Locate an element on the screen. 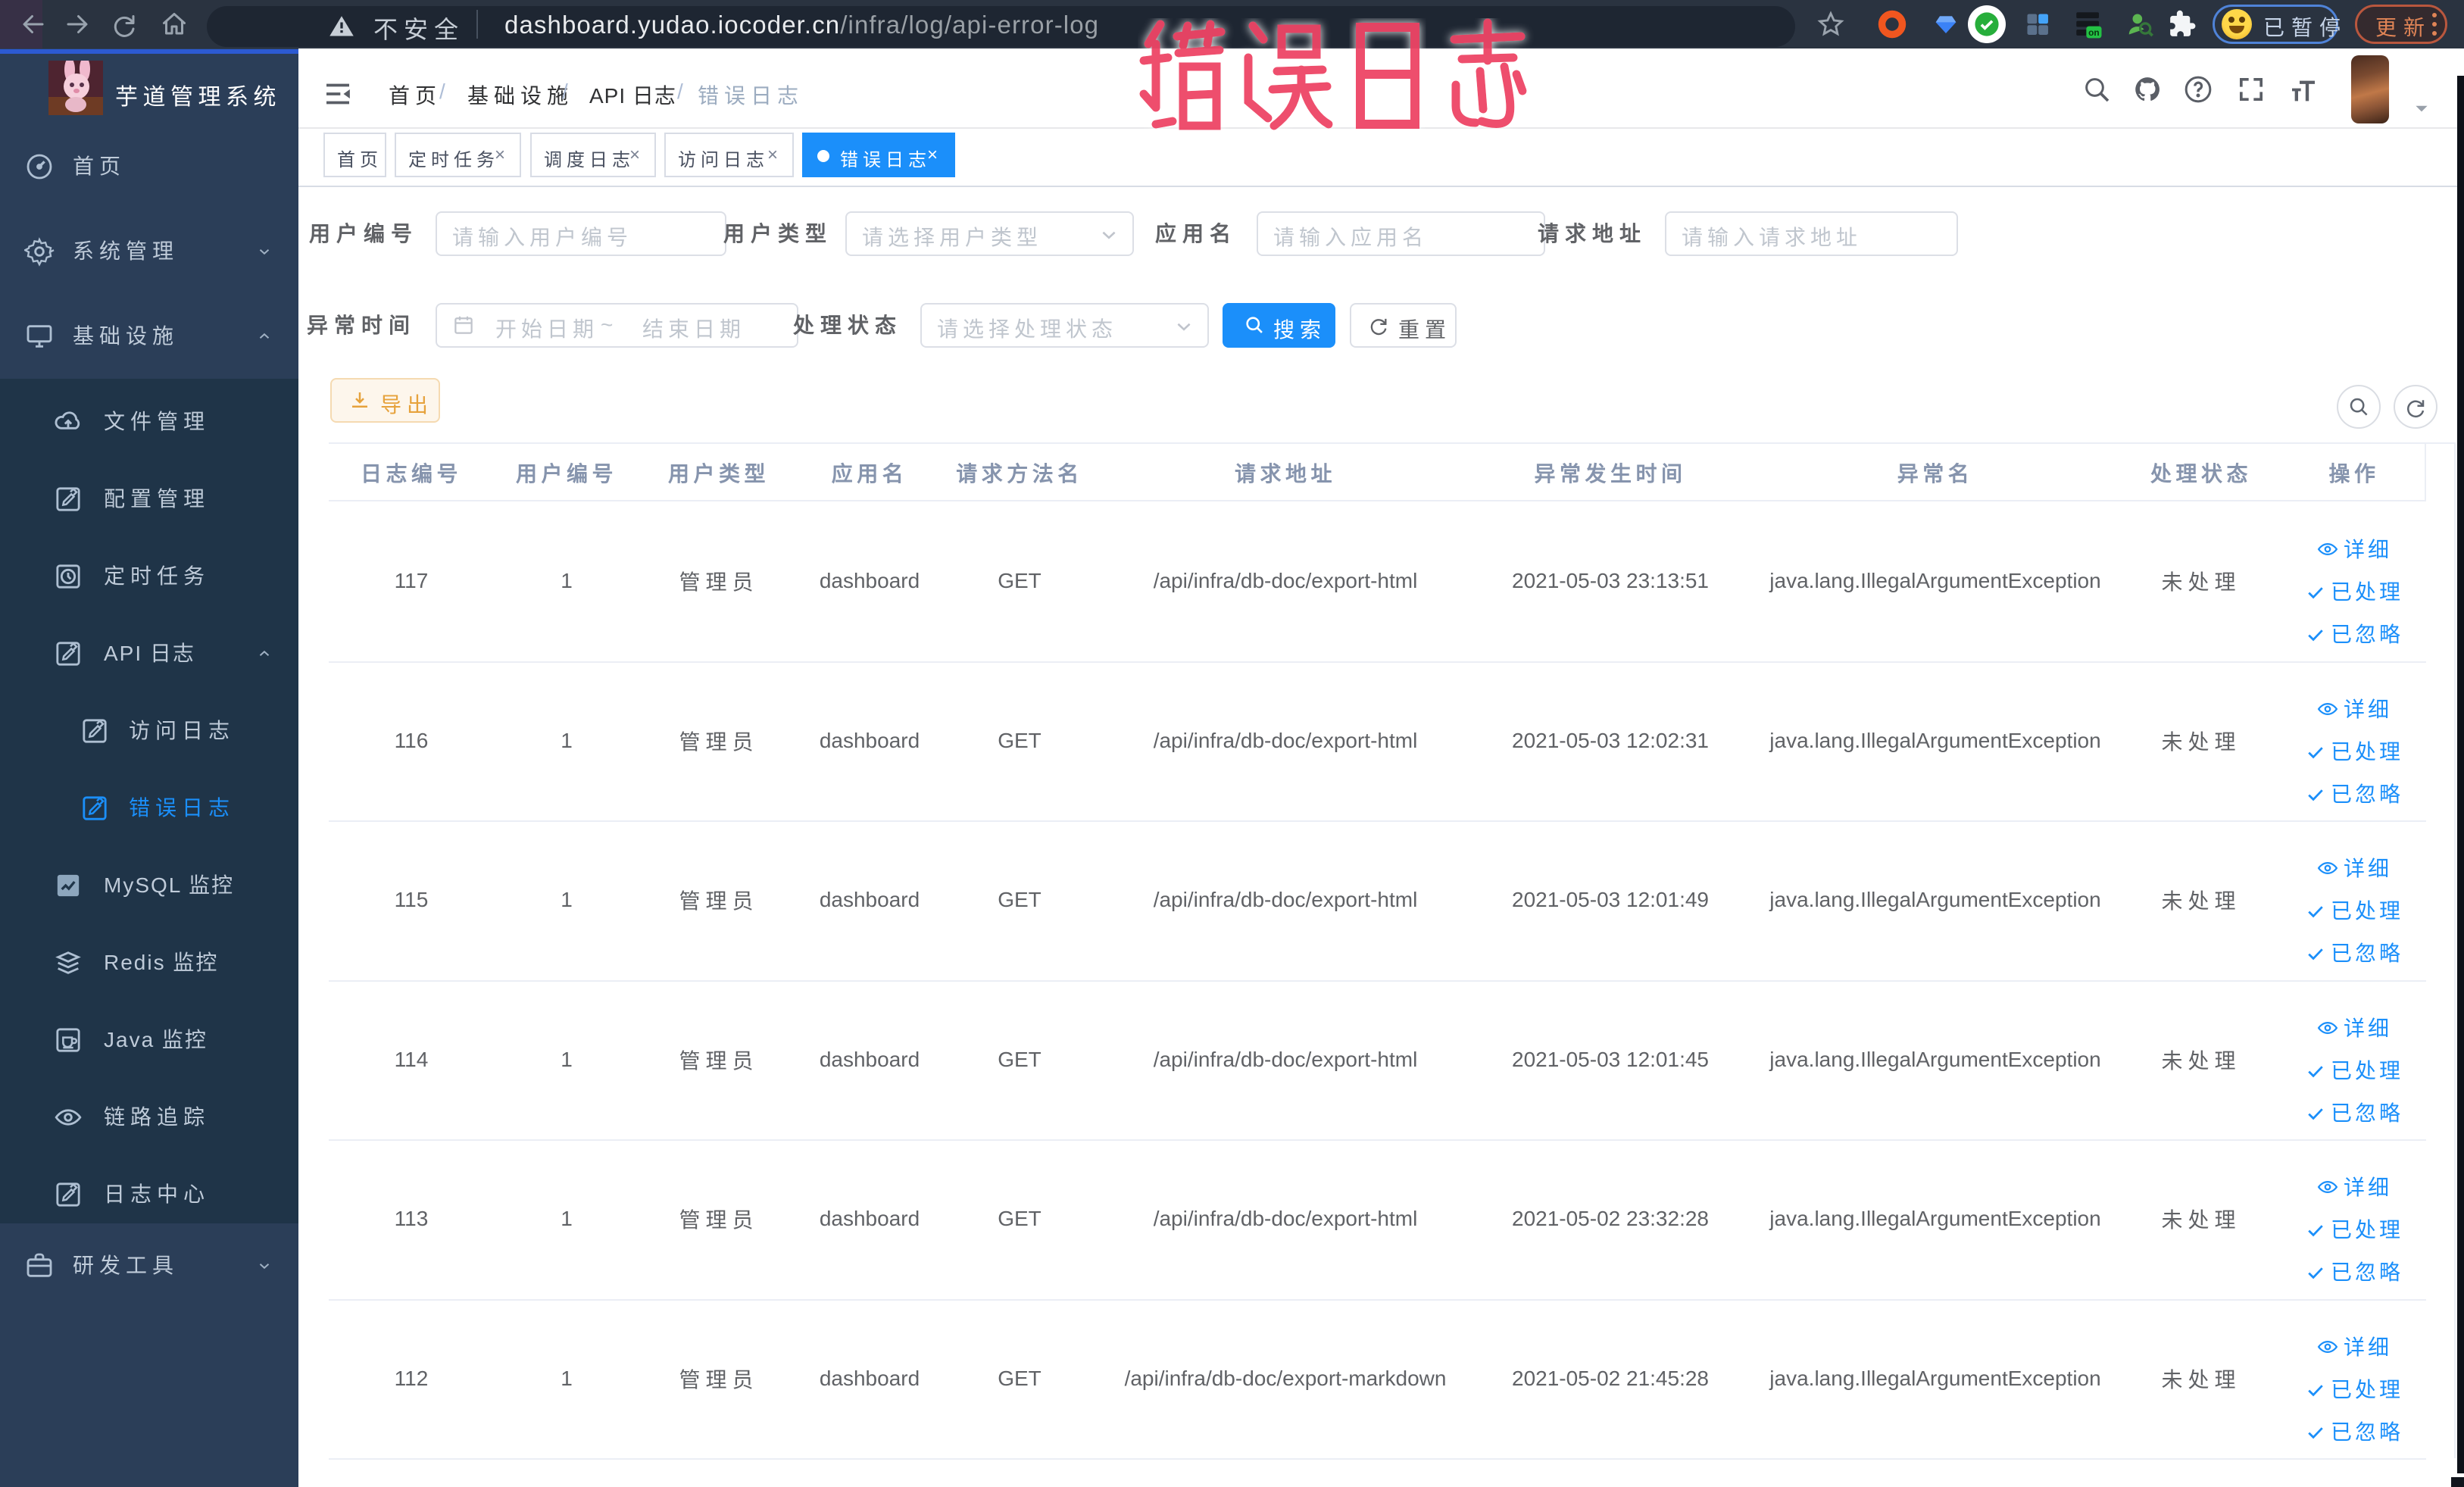 The image size is (2464, 1487). svg-text: on is located at coordinates (2094, 32).